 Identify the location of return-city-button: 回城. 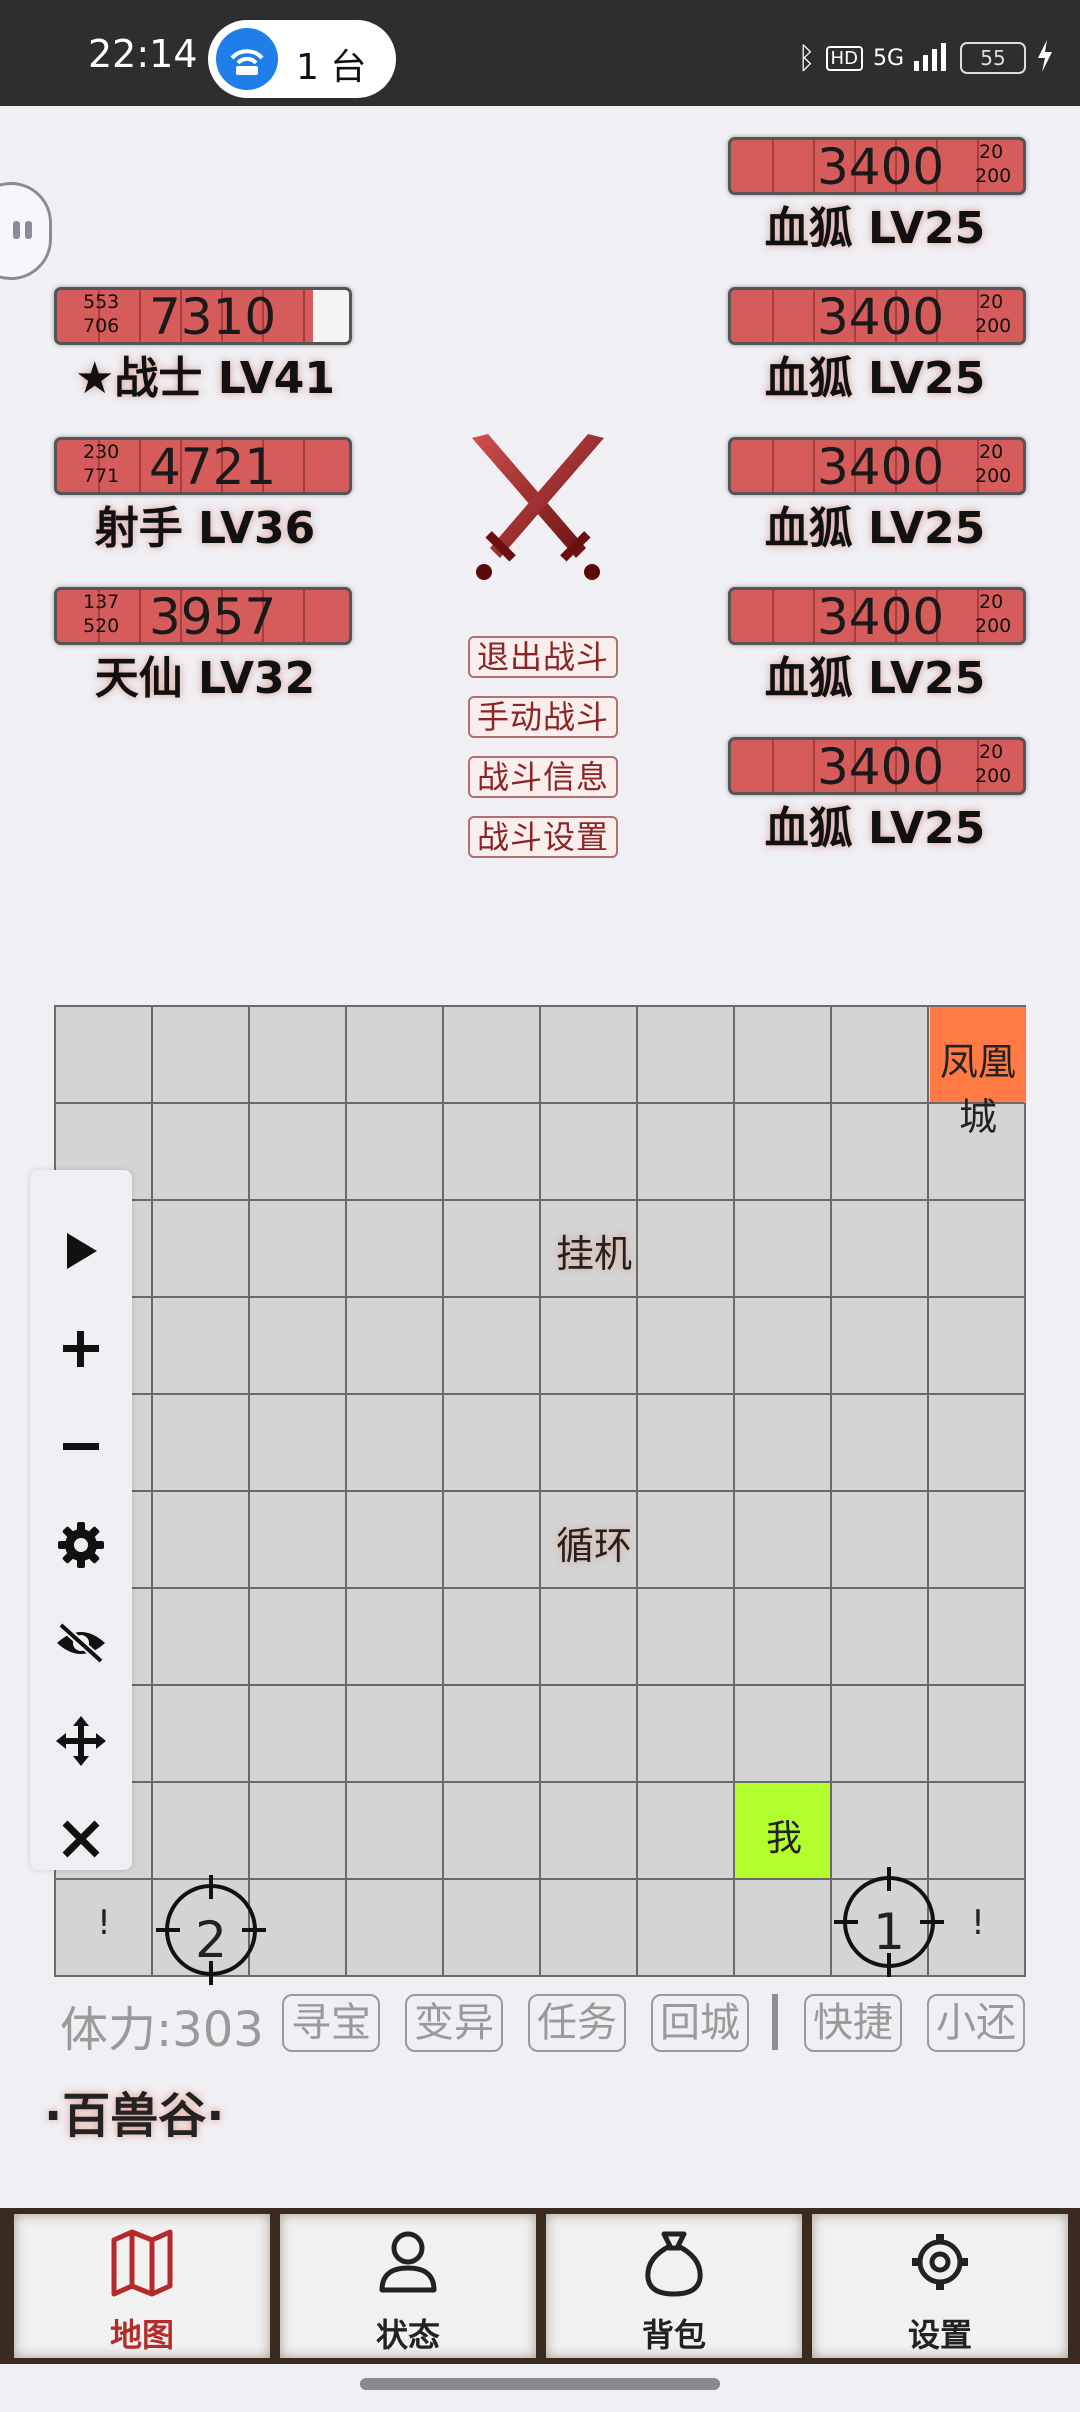
(700, 2023).